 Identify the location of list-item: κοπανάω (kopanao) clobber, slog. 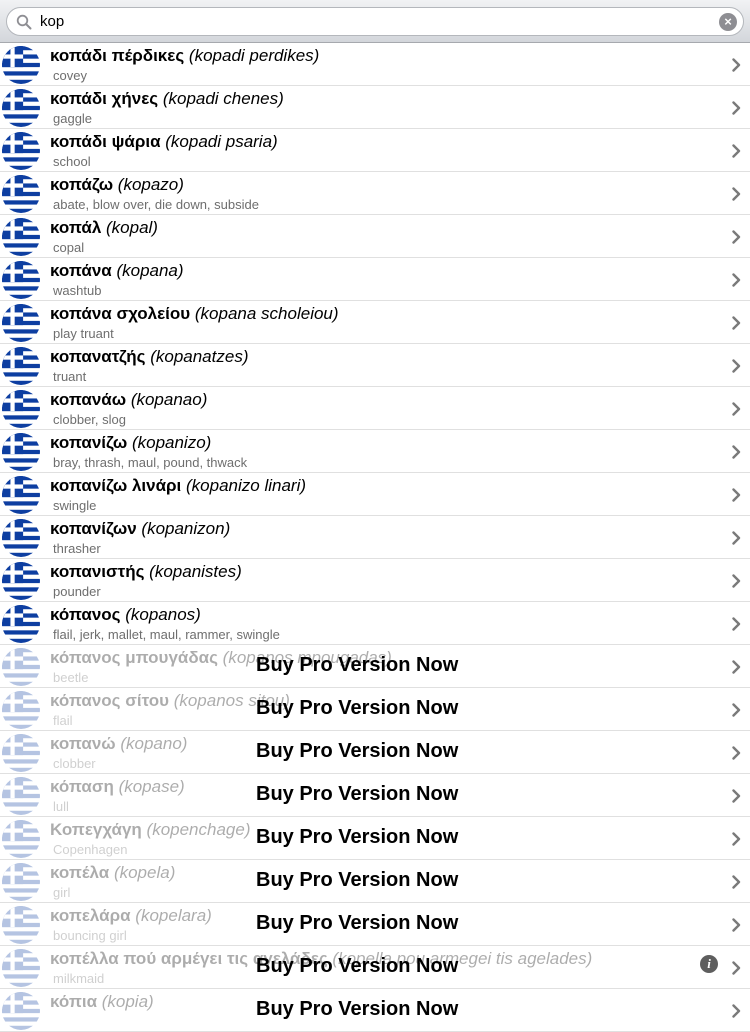
(375, 408).